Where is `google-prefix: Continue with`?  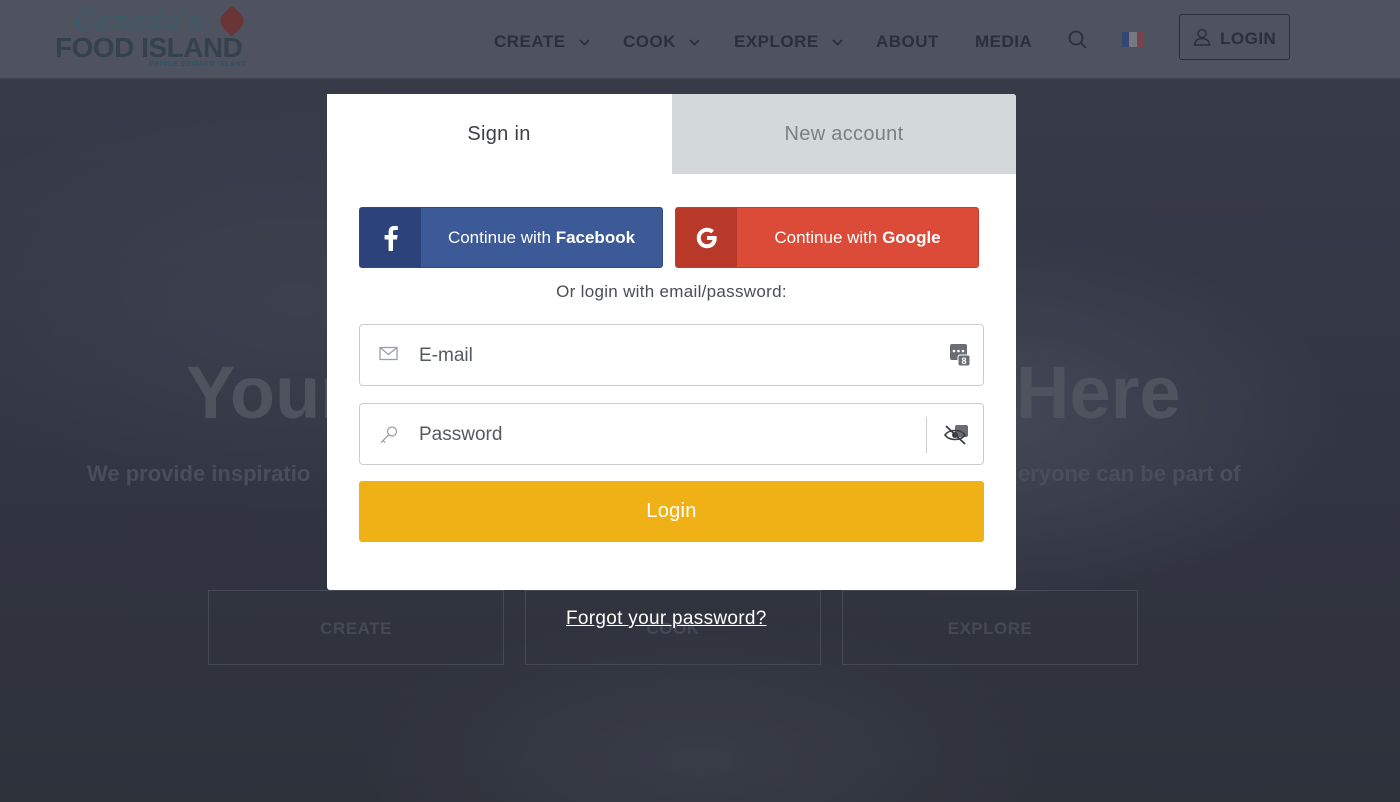
google-prefix: Continue with is located at coordinates (828, 237).